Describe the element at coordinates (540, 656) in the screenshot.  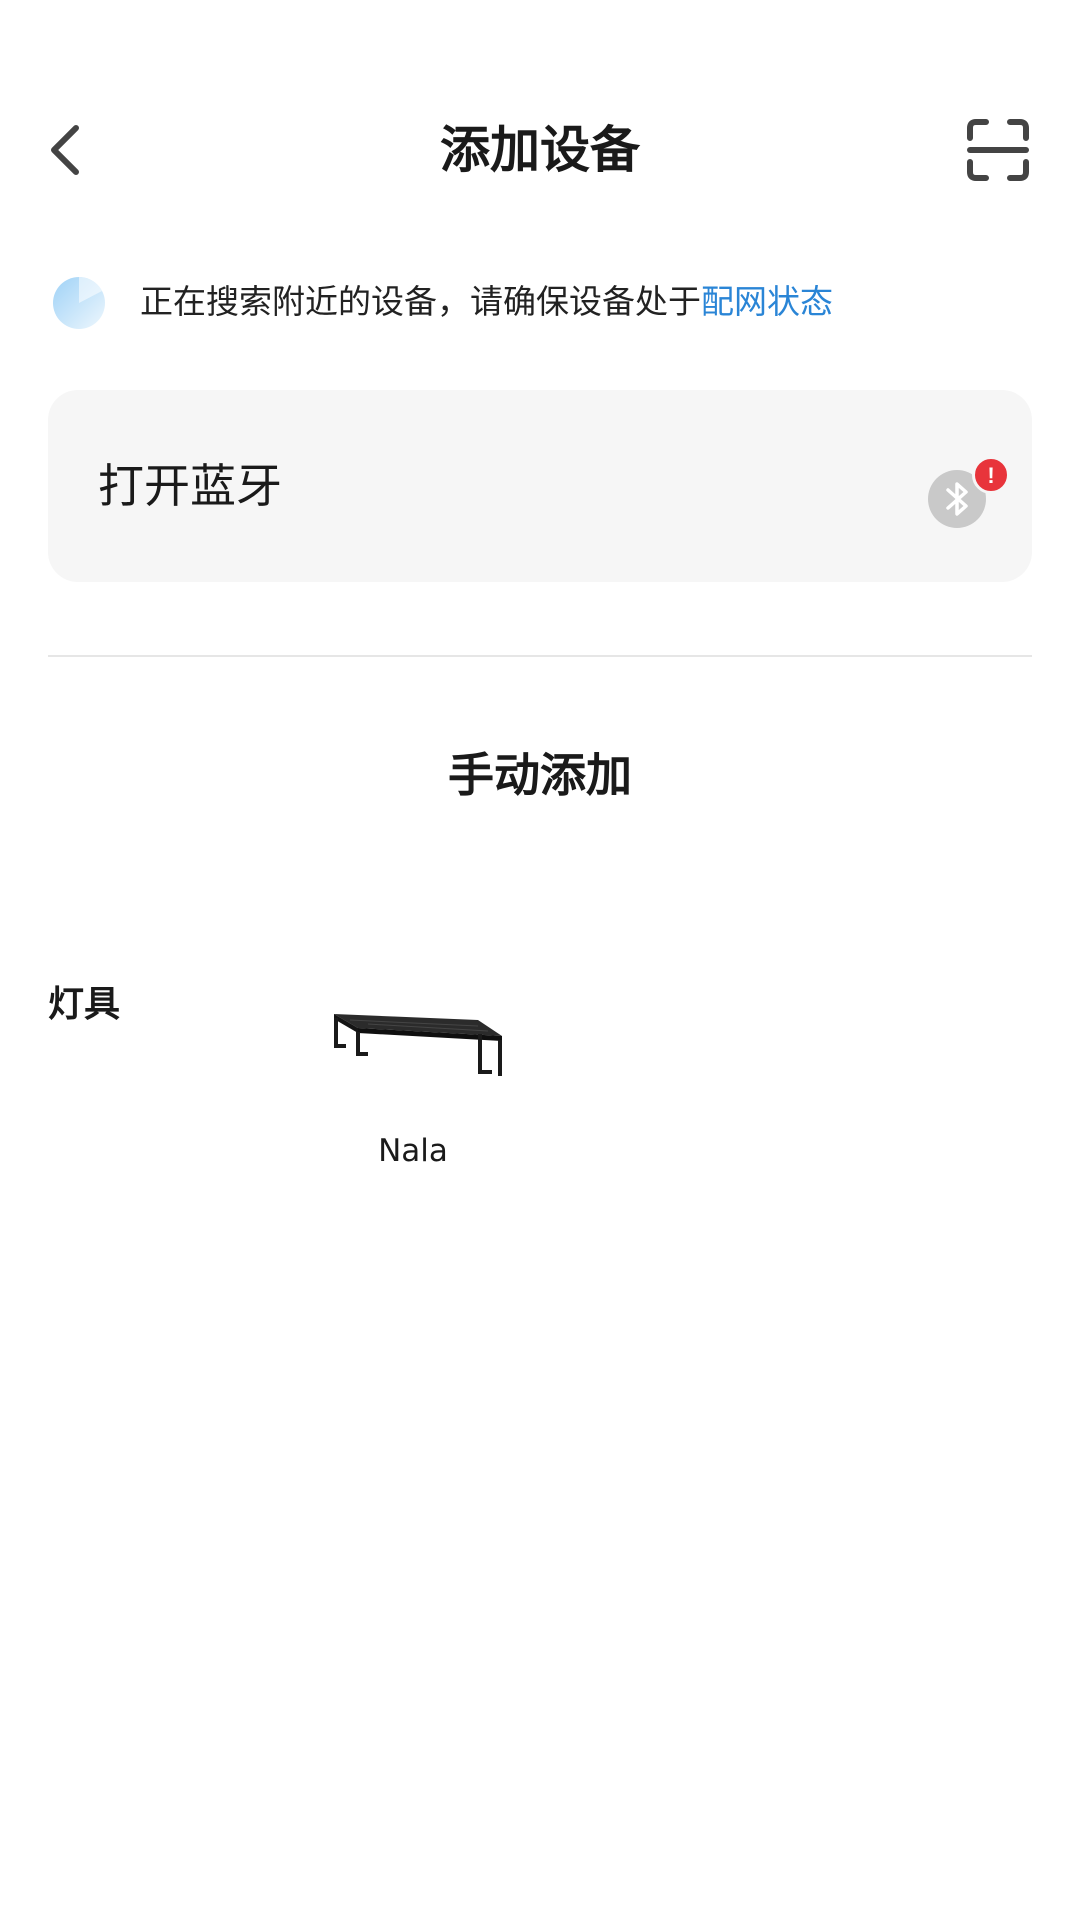
I see `divider` at that location.